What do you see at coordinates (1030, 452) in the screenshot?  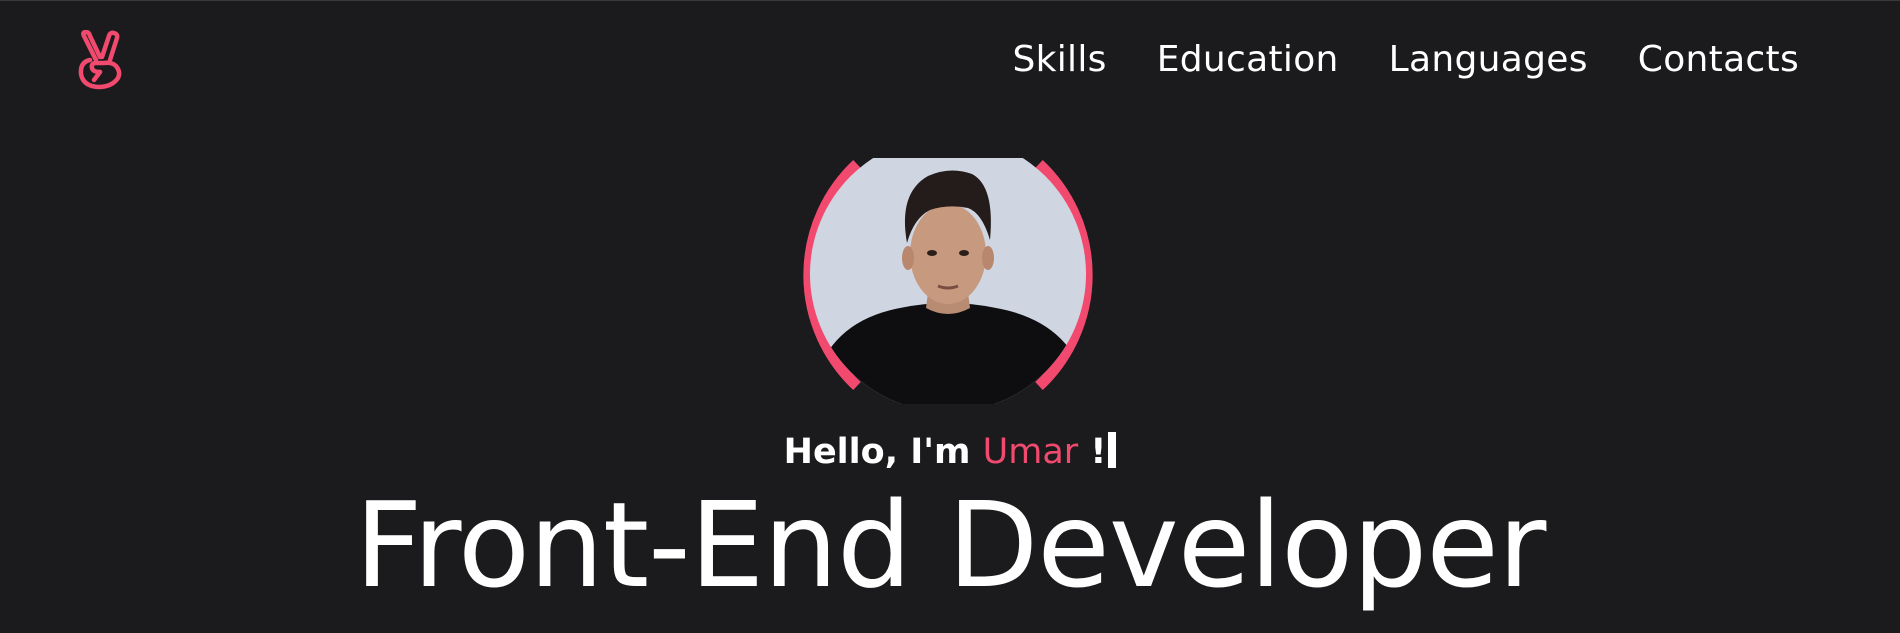 I see `greeting-name: Umar` at bounding box center [1030, 452].